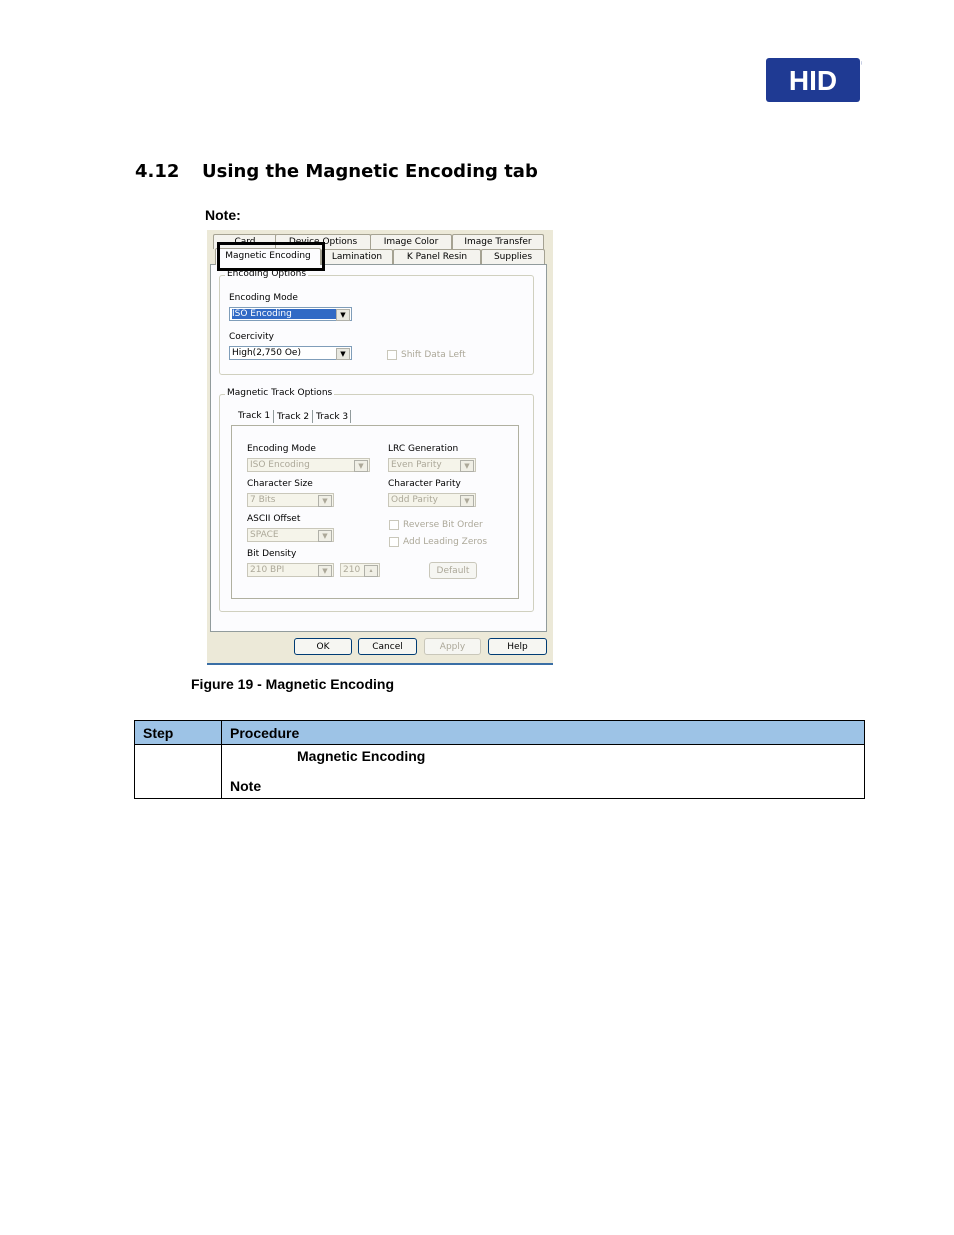 Image resolution: width=954 pixels, height=1235 pixels. What do you see at coordinates (394, 542) in the screenshot?
I see `add-leading-zeros-checkbox` at bounding box center [394, 542].